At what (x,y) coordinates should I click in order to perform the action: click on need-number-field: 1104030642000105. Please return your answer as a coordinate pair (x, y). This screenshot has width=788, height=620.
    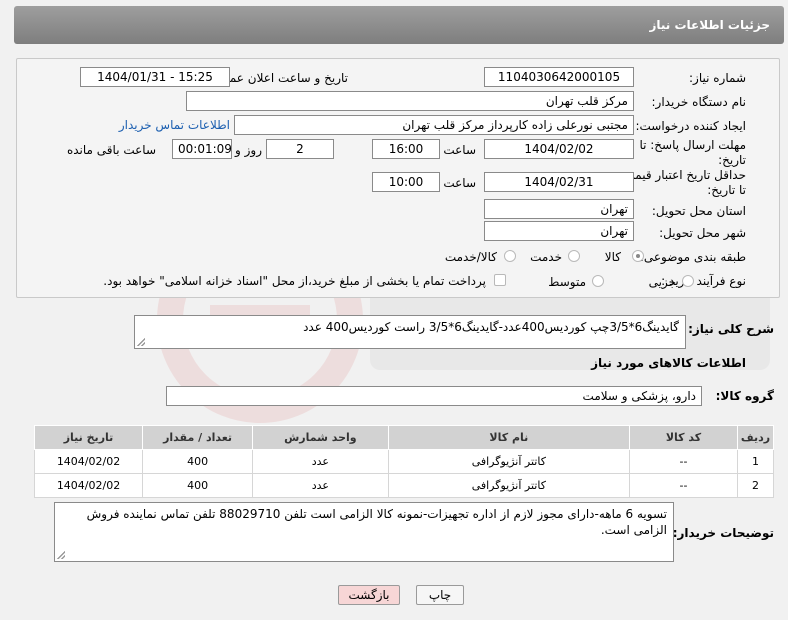
    Looking at the image, I should click on (559, 77).